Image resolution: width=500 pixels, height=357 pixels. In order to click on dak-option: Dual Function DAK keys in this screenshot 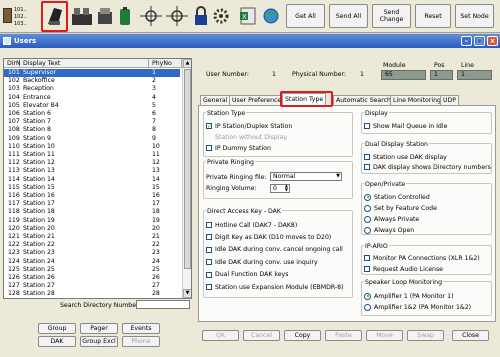, I will do `click(247, 275)`.